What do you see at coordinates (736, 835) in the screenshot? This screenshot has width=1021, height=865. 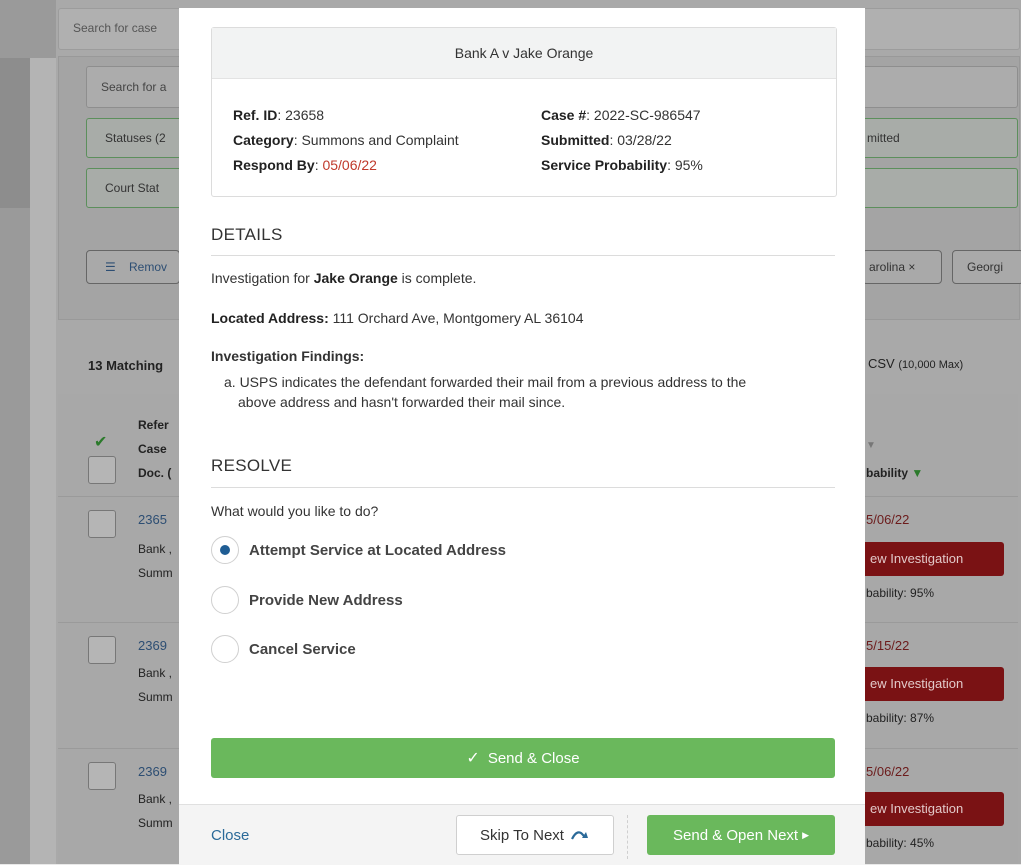 I see `send-open-next-label: Send & Open Next` at bounding box center [736, 835].